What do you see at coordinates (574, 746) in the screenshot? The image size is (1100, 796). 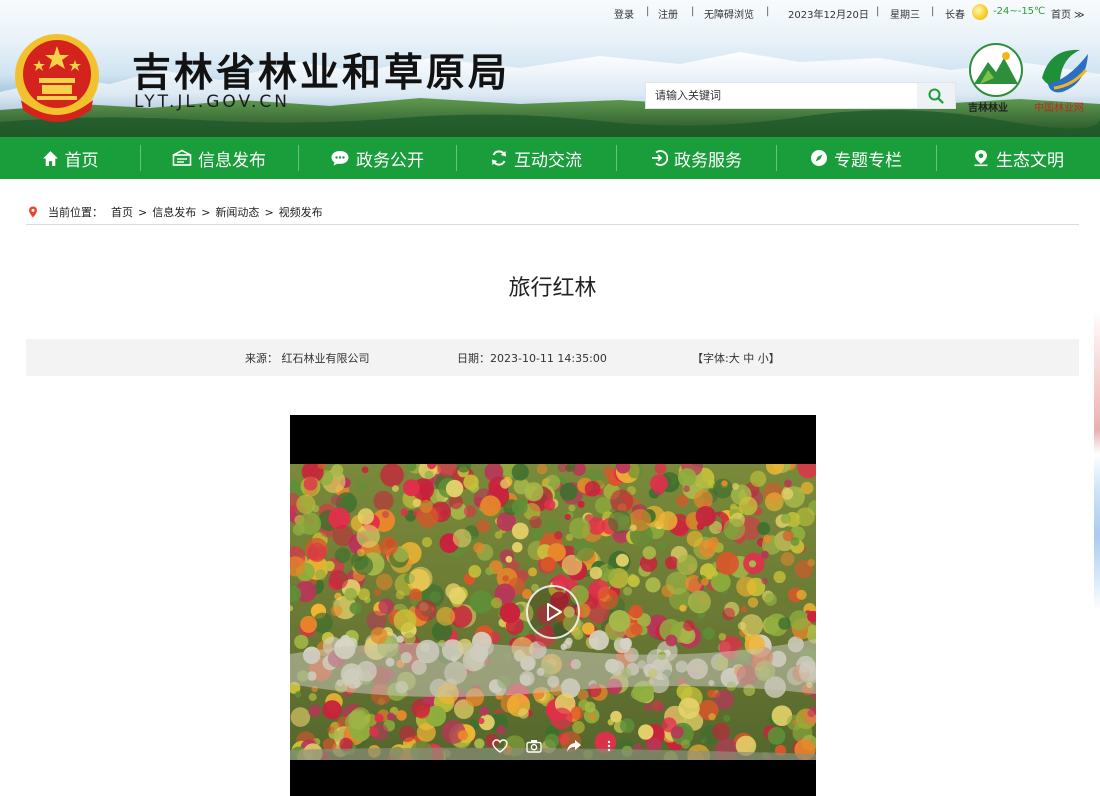 I see `share-arrow-icon` at bounding box center [574, 746].